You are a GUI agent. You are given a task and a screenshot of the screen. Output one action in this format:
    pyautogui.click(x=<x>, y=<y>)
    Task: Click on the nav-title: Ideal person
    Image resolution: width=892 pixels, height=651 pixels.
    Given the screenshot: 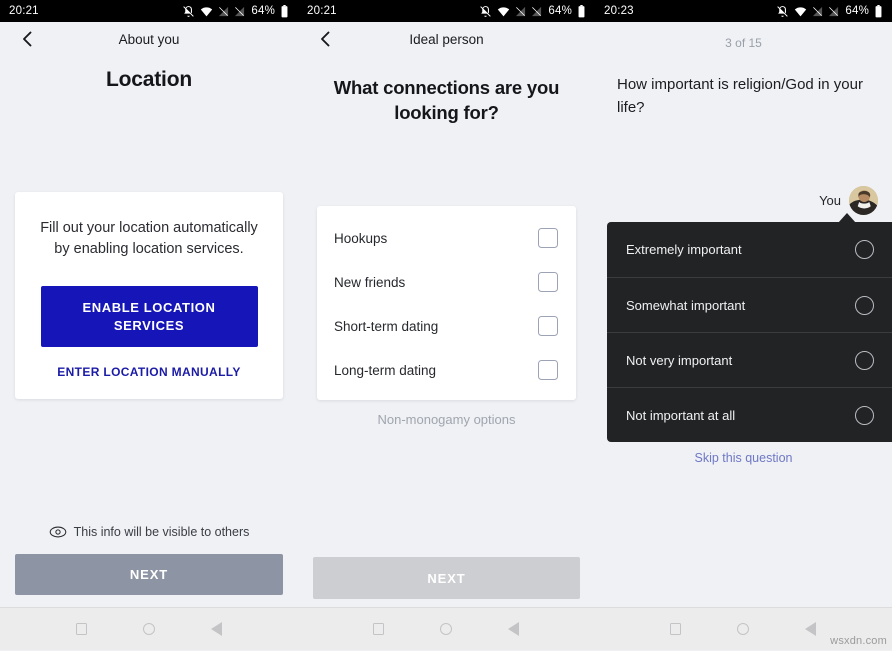 What is the action you would take?
    pyautogui.click(x=446, y=39)
    